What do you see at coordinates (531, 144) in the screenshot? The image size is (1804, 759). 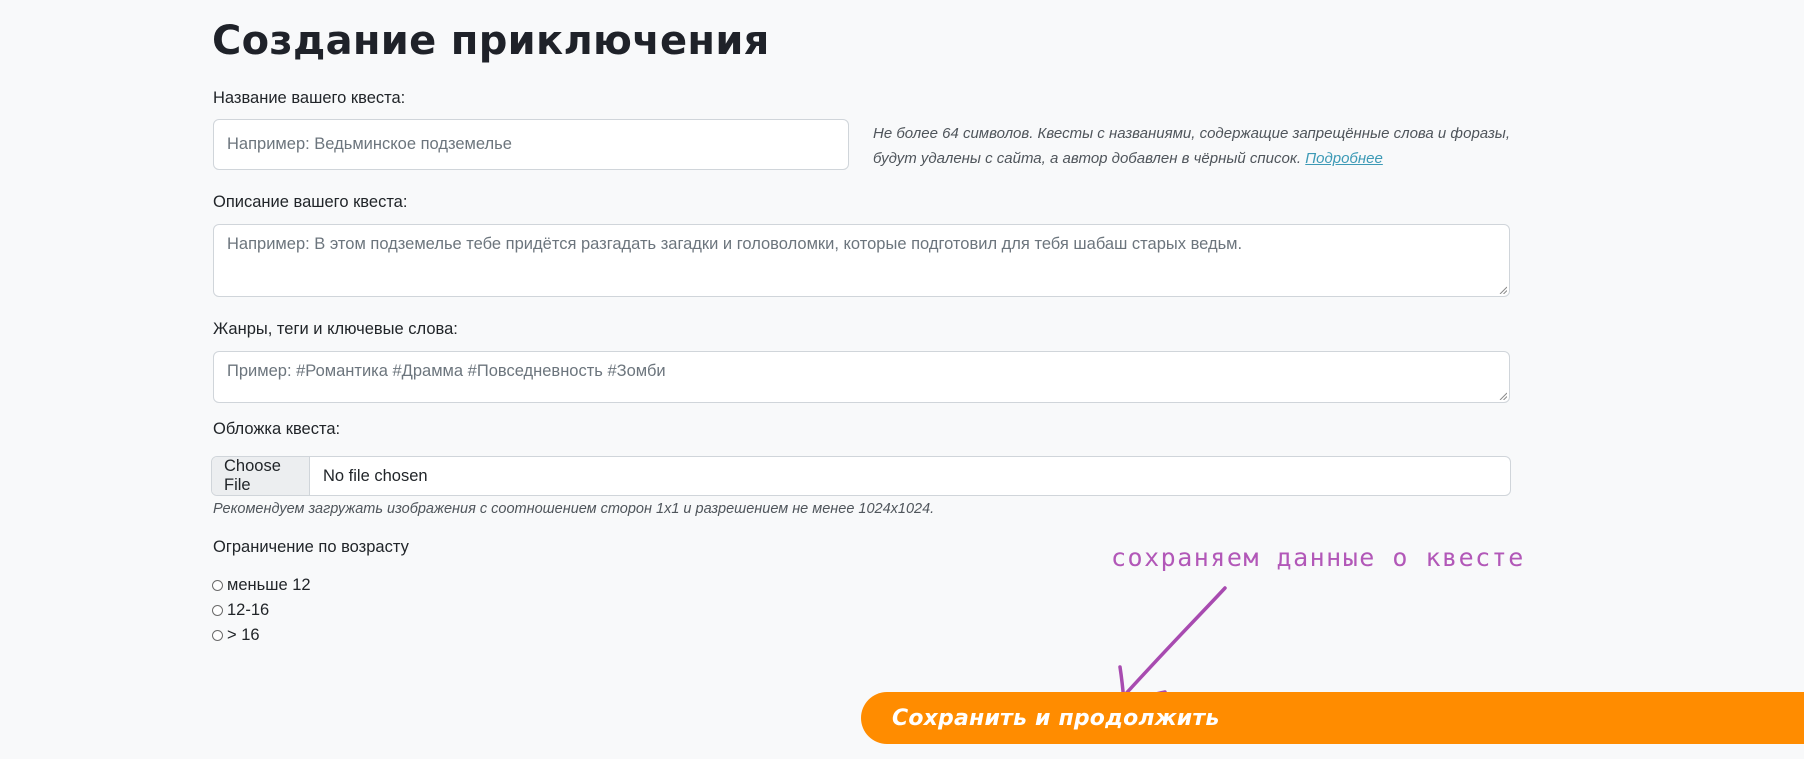 I see `quest-name-input: Например: Ведьминское подземелье` at bounding box center [531, 144].